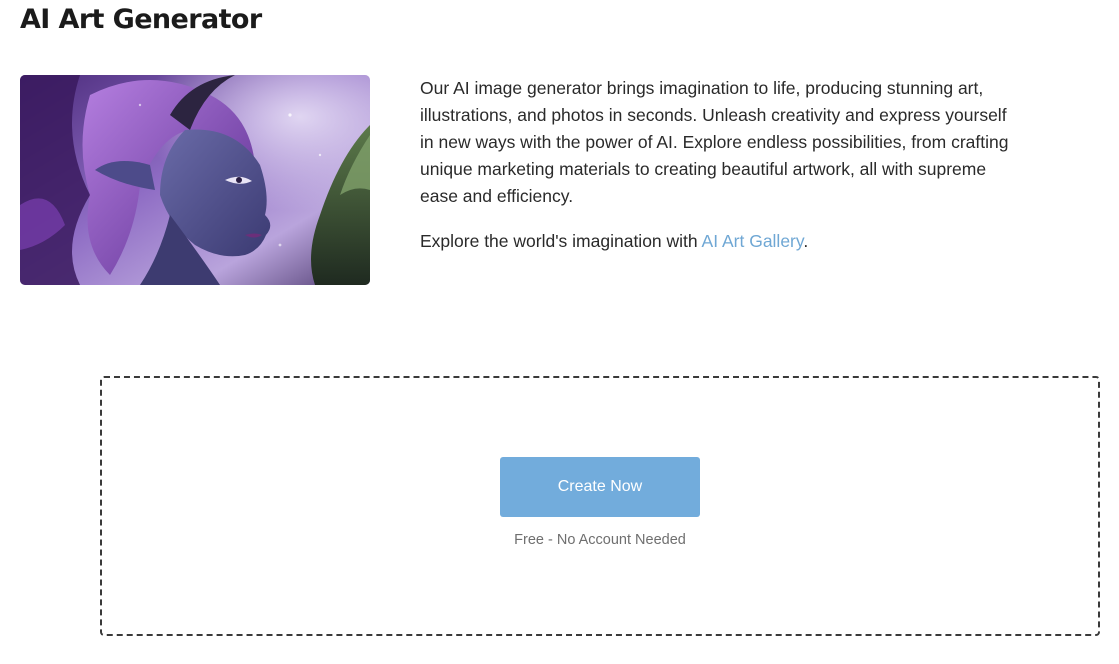 The width and height of the screenshot is (1119, 664). Describe the element at coordinates (753, 241) in the screenshot. I see `ai-art-gallery-link: AI Art Gallery` at that location.